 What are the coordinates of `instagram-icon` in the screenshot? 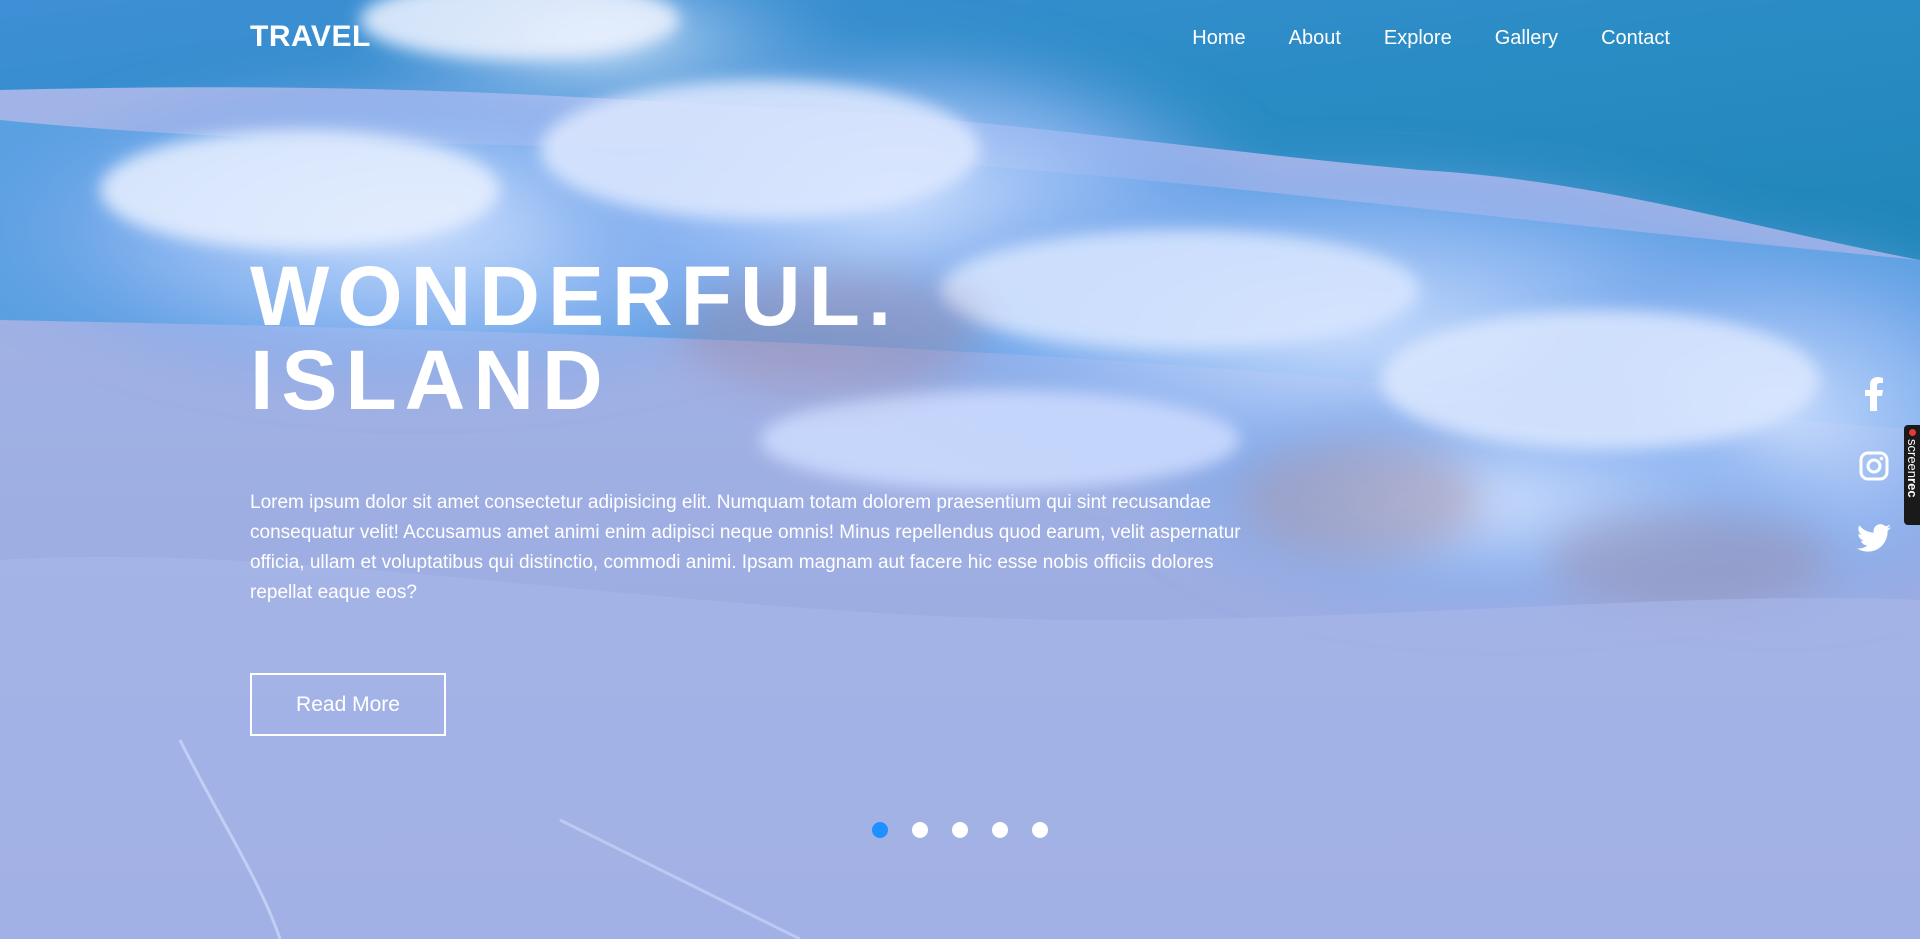 It's located at (1874, 466).